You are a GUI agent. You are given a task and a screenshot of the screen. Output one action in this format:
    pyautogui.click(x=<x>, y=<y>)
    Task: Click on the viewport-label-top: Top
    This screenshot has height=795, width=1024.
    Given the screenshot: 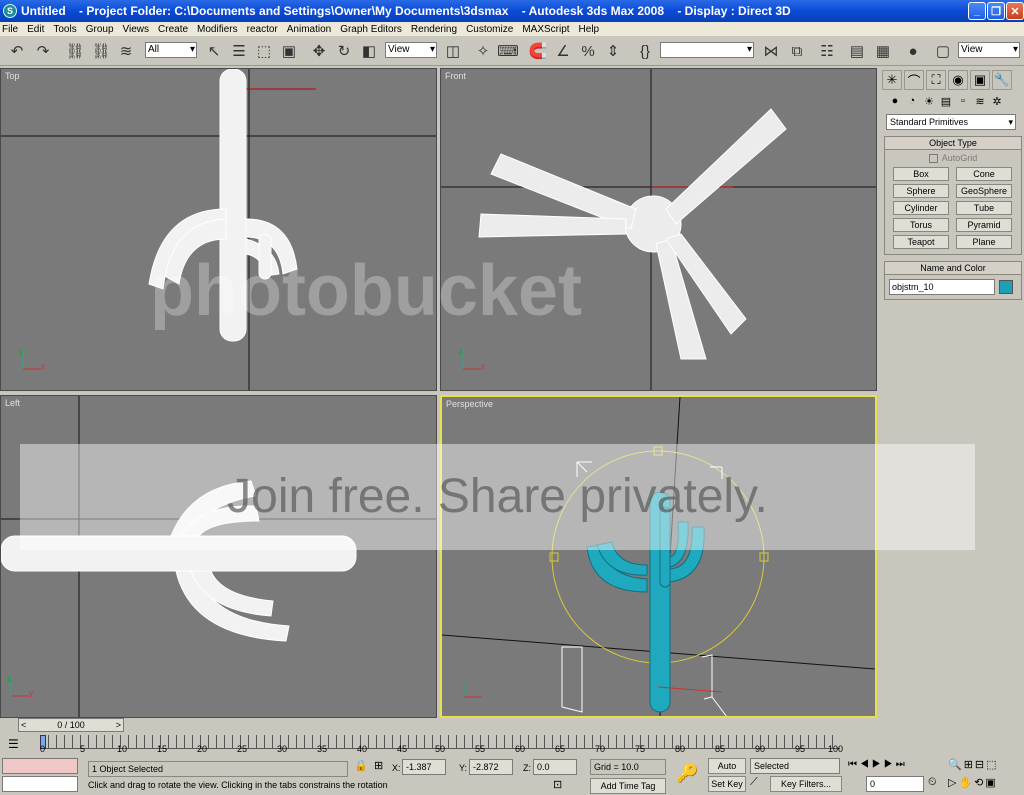 What is the action you would take?
    pyautogui.click(x=12, y=76)
    